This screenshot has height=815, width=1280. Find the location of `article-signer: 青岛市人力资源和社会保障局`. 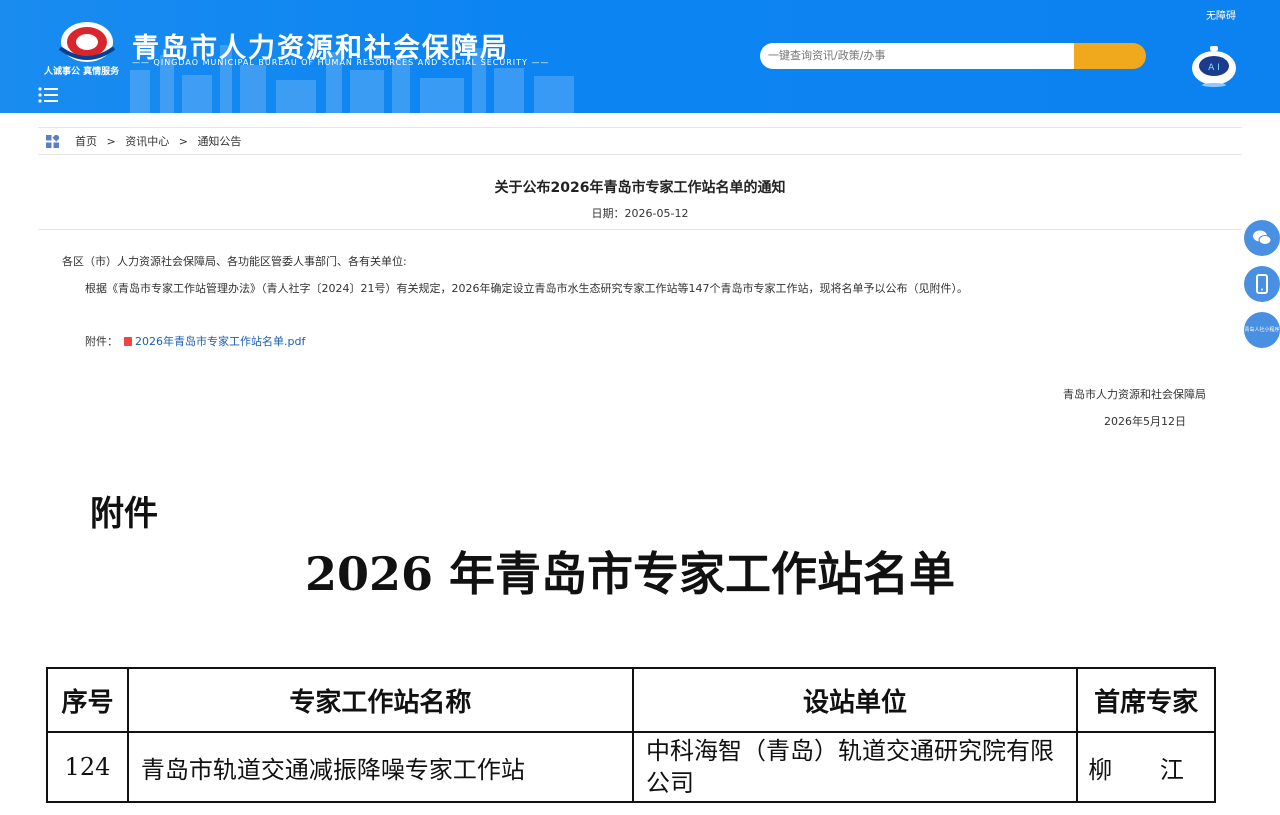

article-signer: 青岛市人力资源和社会保障局 is located at coordinates (1134, 394).